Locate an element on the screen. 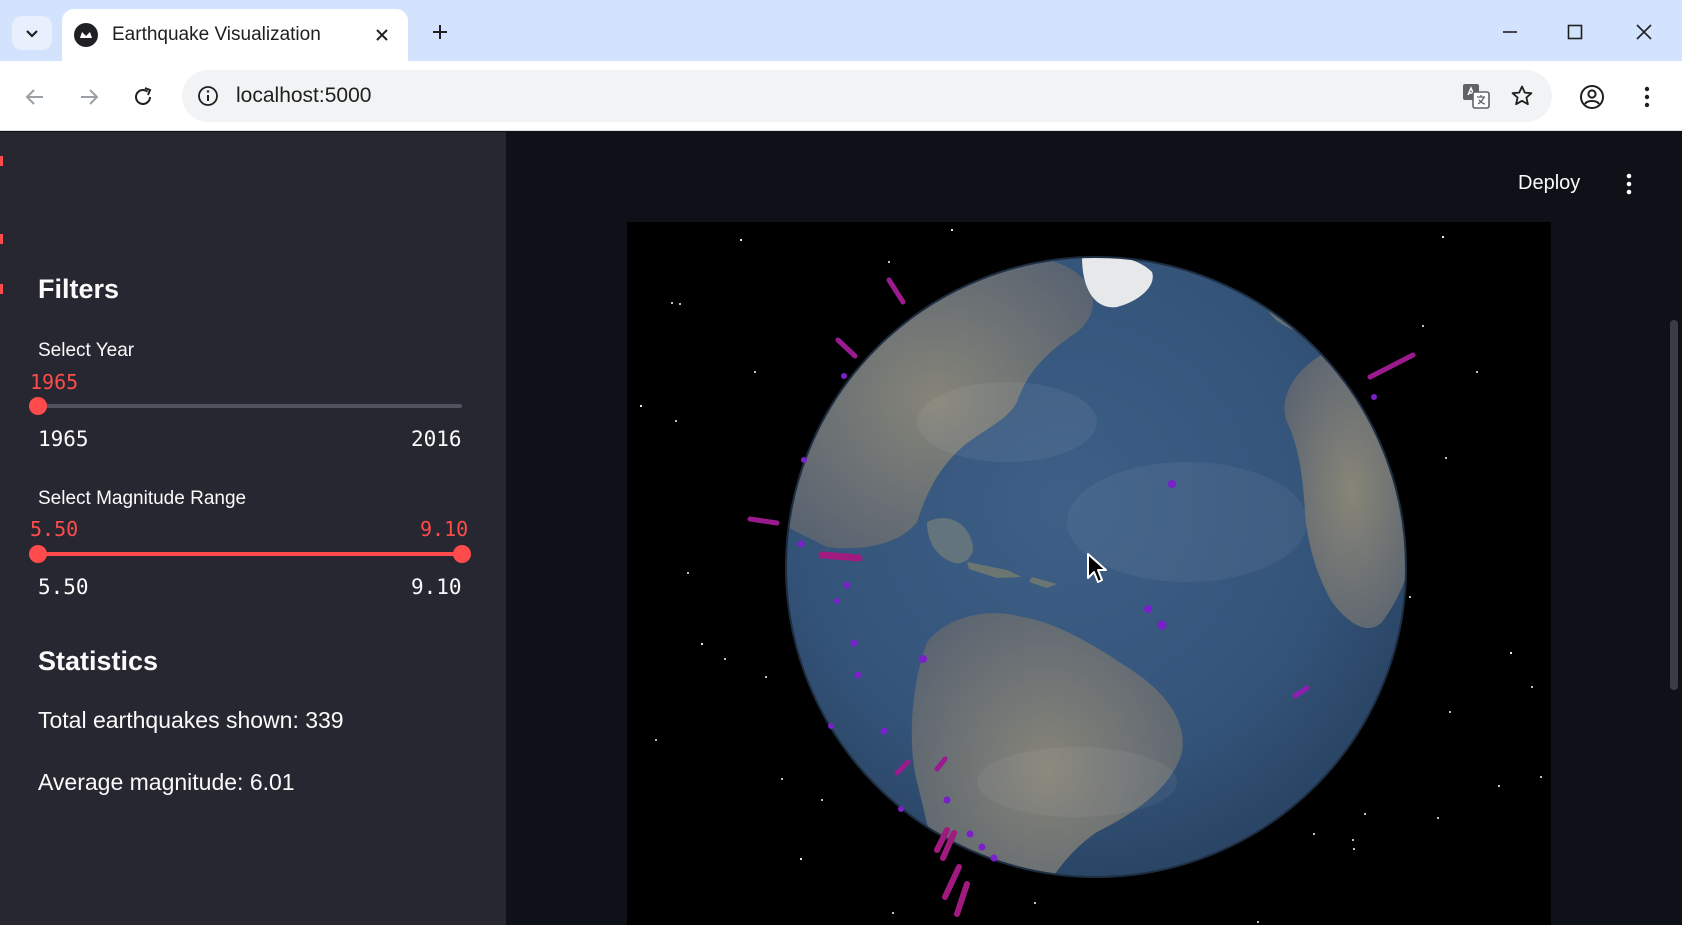 This screenshot has width=1682, height=925. address-bar: localhost:5000 is located at coordinates (867, 96).